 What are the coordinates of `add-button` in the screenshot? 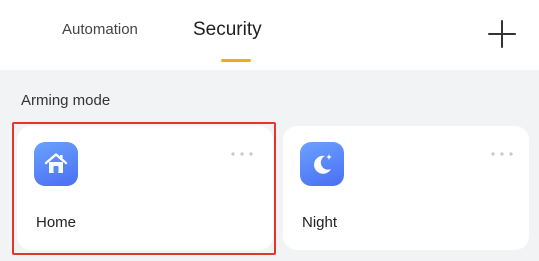 It's located at (502, 34).